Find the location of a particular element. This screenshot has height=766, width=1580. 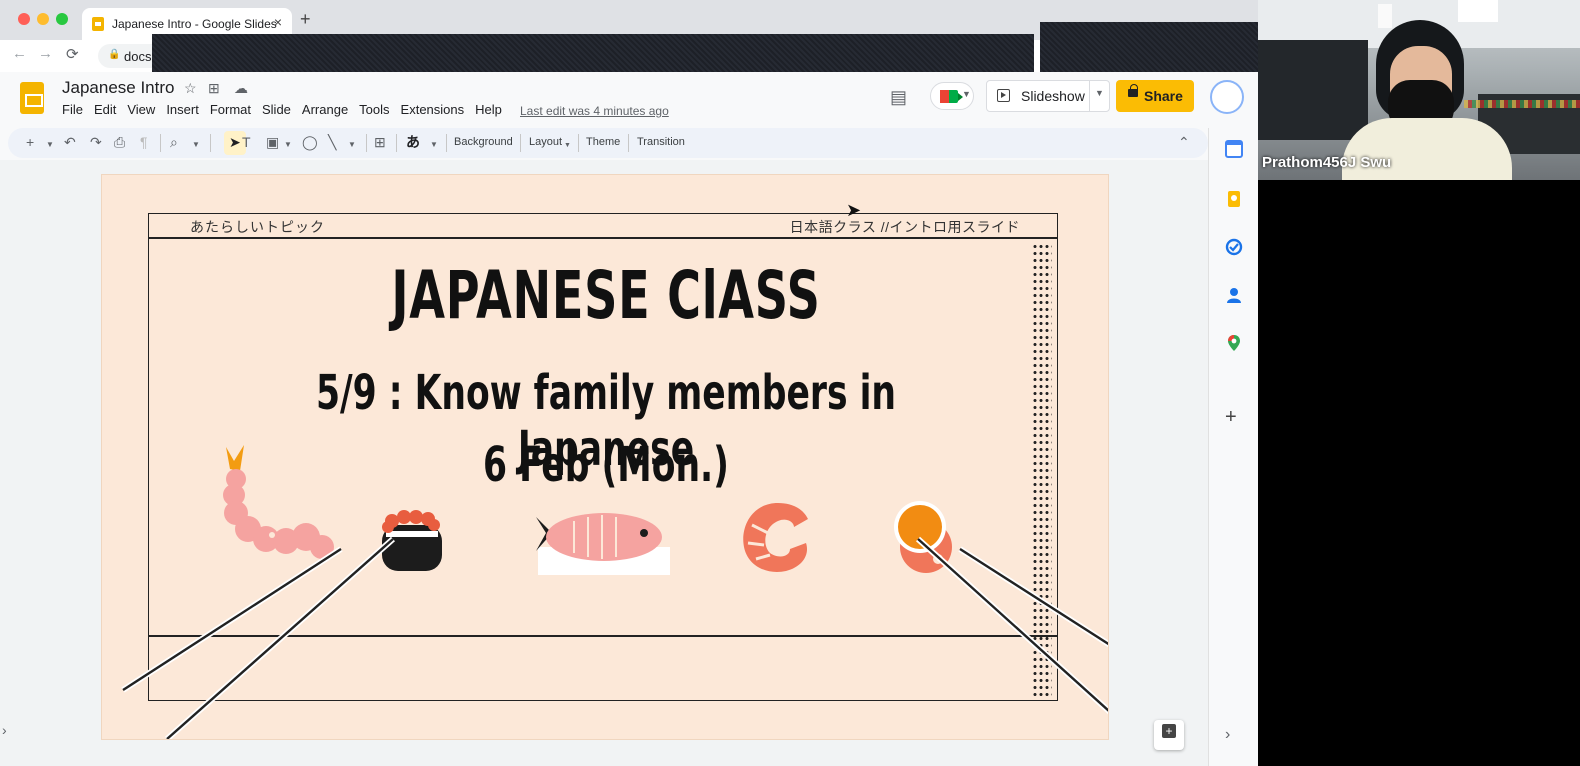

paint-format-icon: ¶ is located at coordinates (144, 142).